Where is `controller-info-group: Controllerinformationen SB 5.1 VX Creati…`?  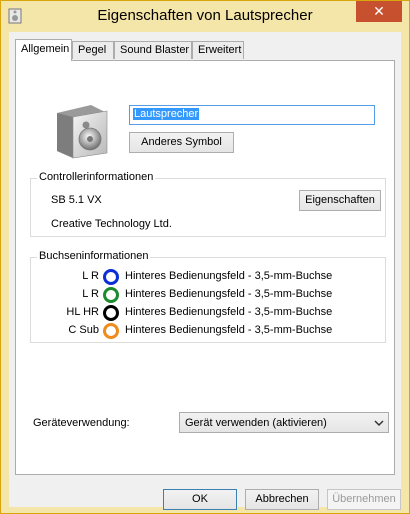 controller-info-group: Controllerinformationen SB 5.1 VX Creati… is located at coordinates (208, 204).